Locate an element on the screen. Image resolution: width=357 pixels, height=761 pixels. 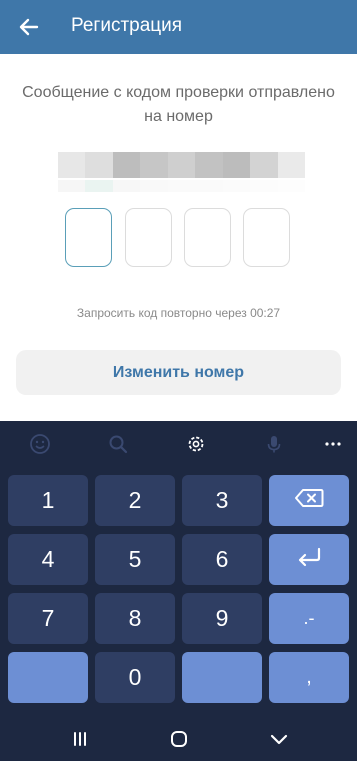
system-nav-bar is located at coordinates (178, 739).